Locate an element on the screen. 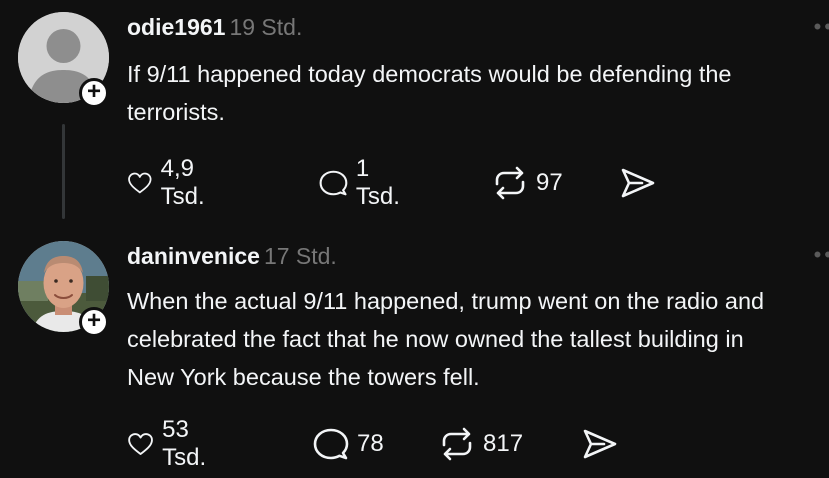 This screenshot has height=478, width=829. reply-button: 78 is located at coordinates (348, 444).